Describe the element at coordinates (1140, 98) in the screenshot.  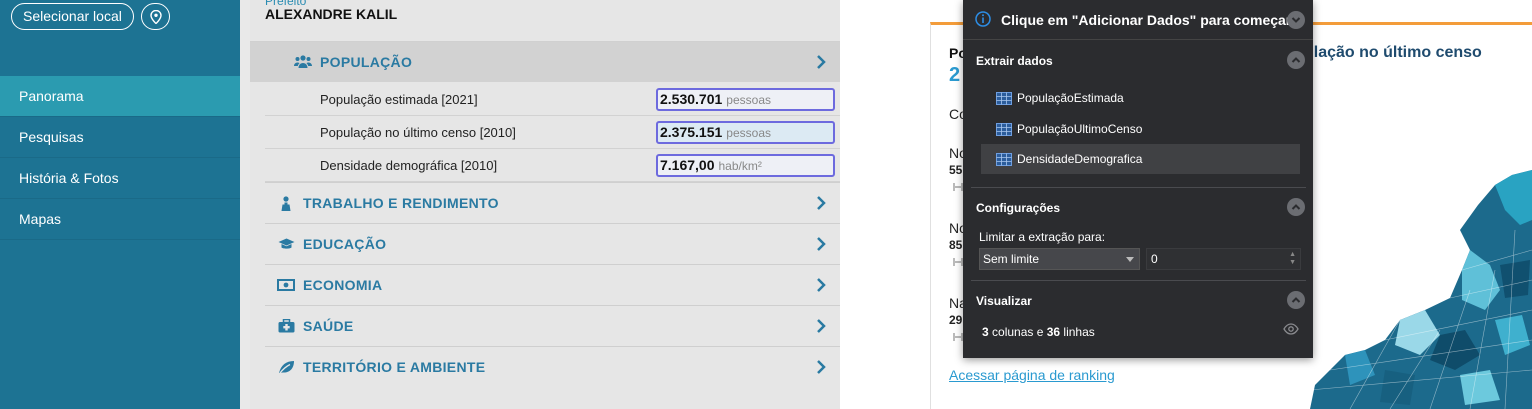
I see `dataset-item: PopulaçãoEstimada` at that location.